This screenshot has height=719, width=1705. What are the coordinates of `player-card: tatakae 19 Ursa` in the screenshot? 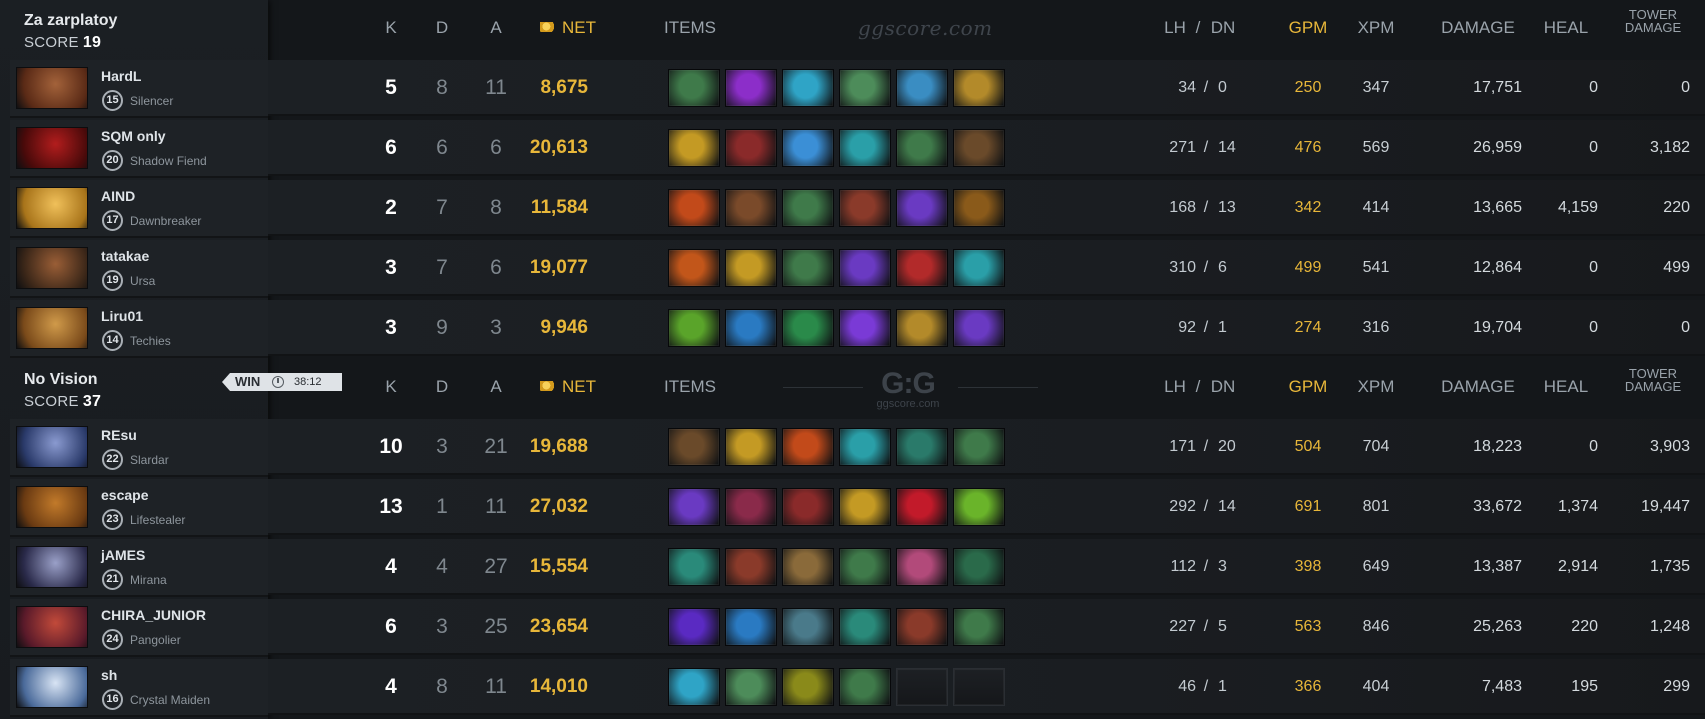 It's located at (139, 269).